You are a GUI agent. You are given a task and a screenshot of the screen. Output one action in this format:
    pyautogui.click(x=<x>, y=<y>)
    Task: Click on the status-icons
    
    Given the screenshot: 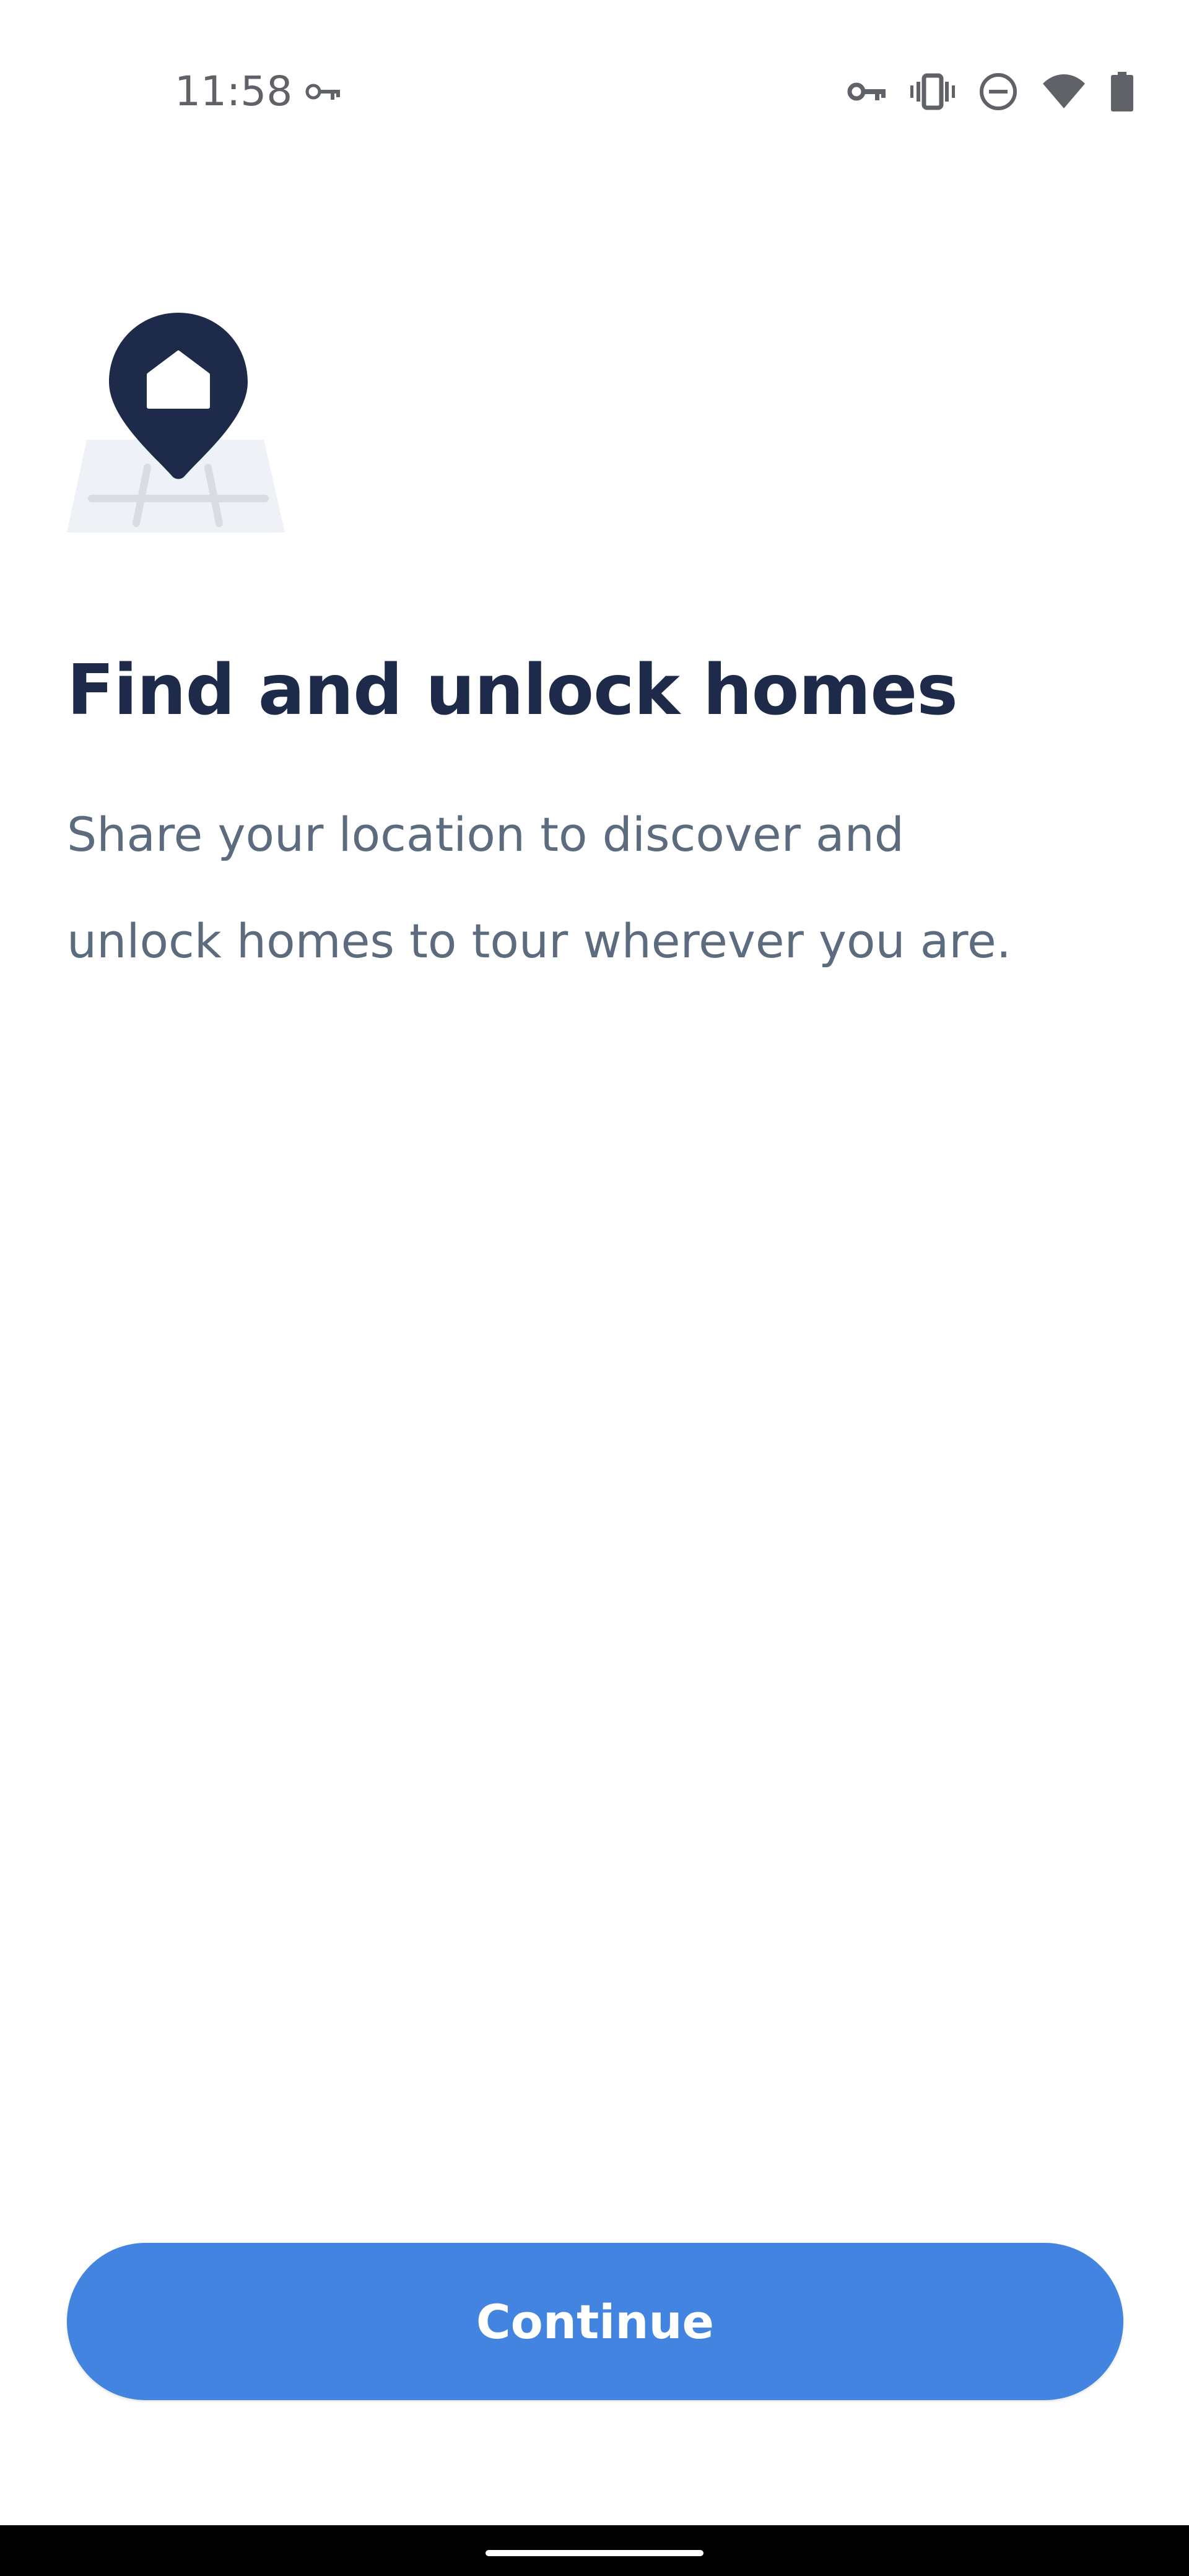 What is the action you would take?
    pyautogui.click(x=991, y=91)
    